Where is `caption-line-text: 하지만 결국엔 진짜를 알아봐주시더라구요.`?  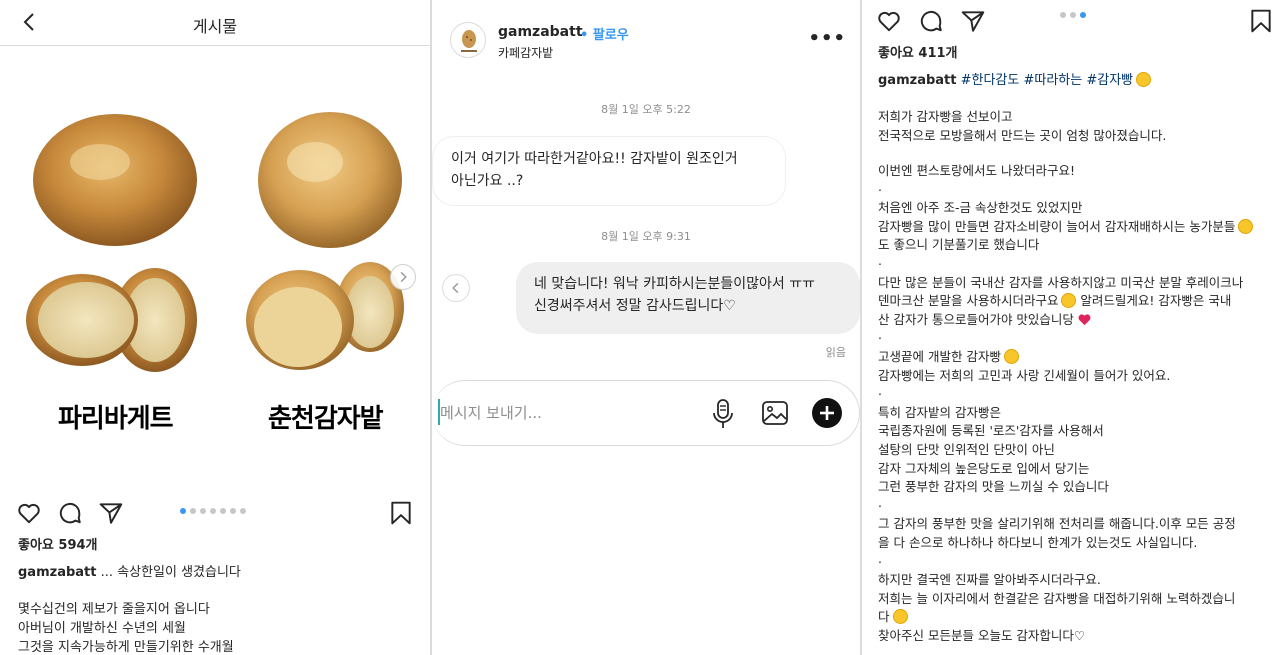 caption-line-text: 하지만 결국엔 진짜를 알아봐주시더라구요. is located at coordinates (989, 580).